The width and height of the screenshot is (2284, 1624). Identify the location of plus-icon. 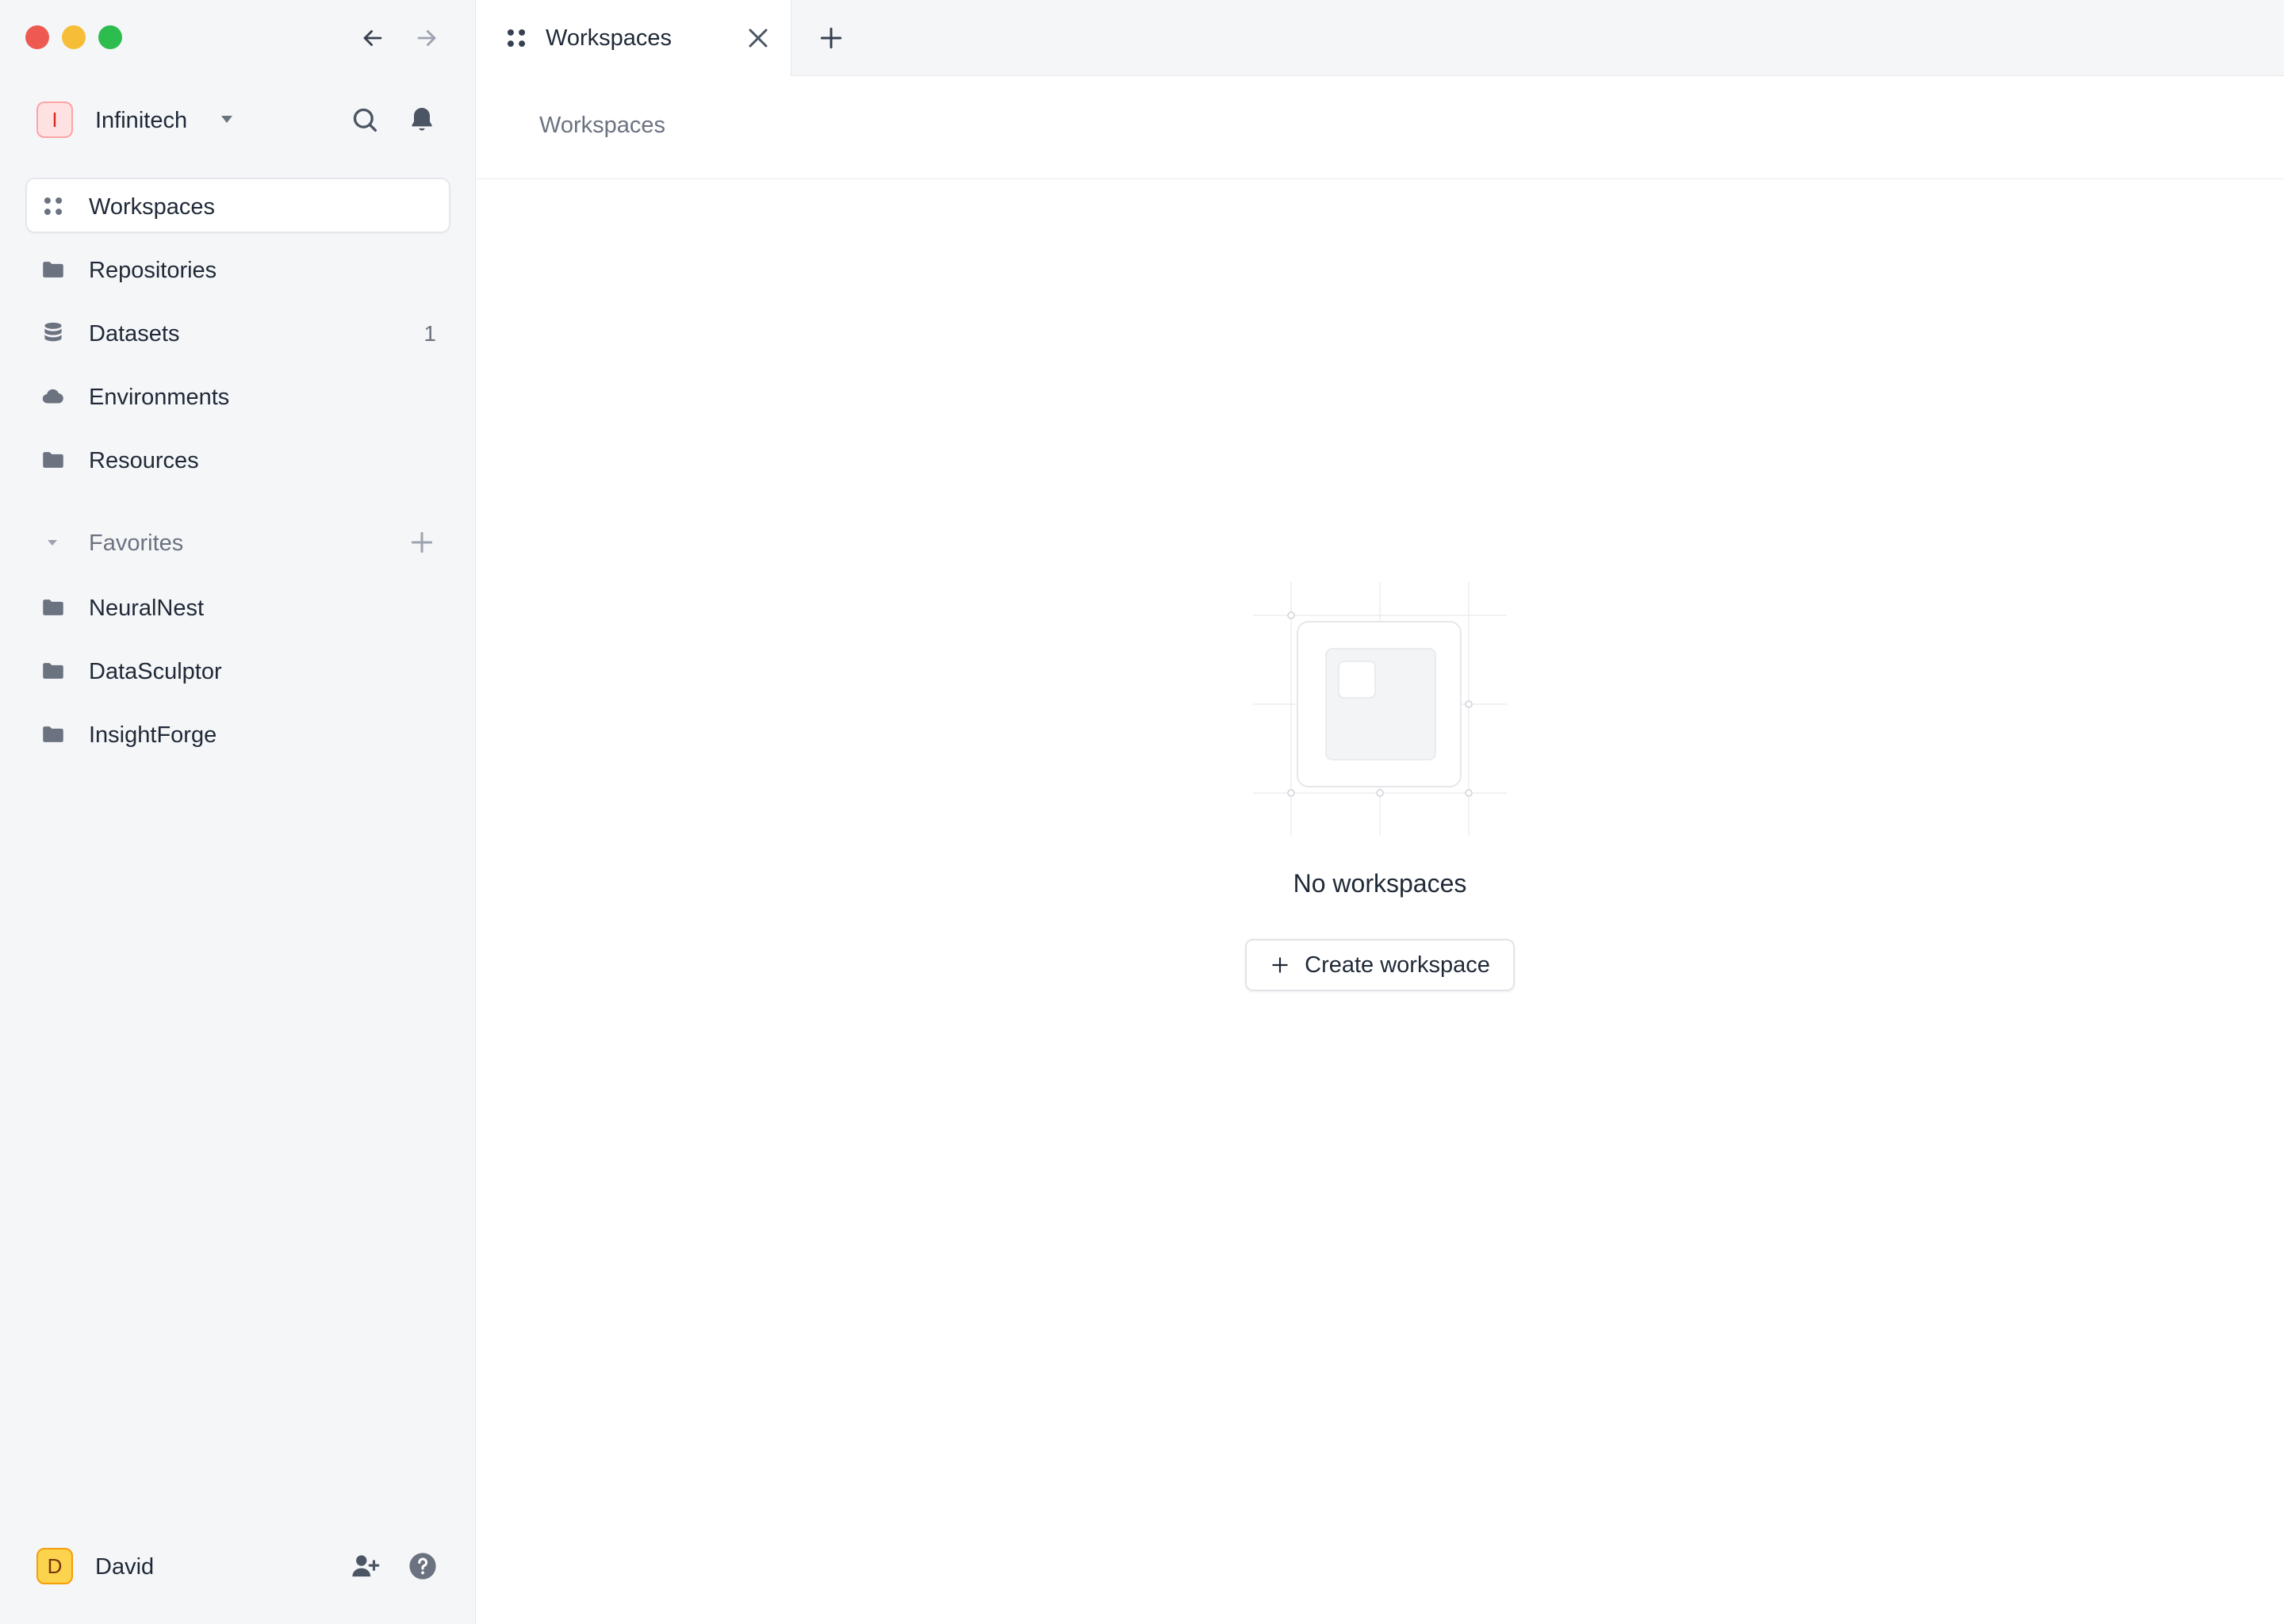
(1280, 965).